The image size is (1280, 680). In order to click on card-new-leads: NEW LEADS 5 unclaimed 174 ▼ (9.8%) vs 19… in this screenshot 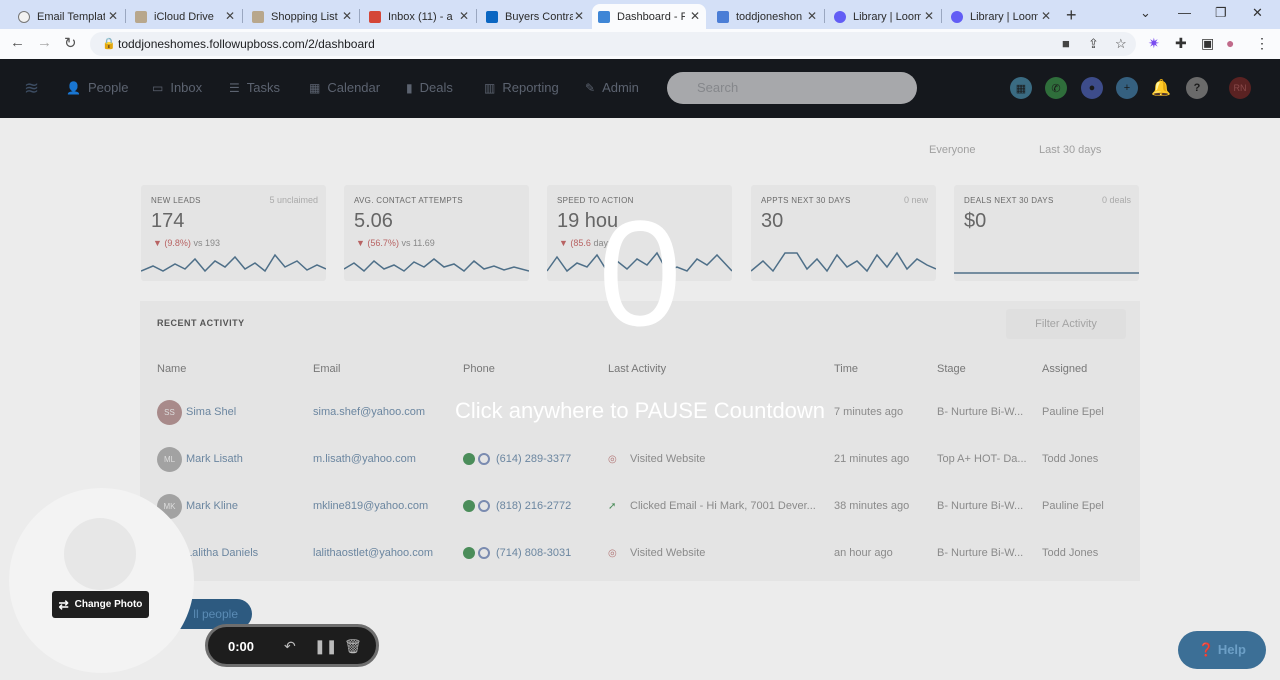, I will do `click(233, 233)`.